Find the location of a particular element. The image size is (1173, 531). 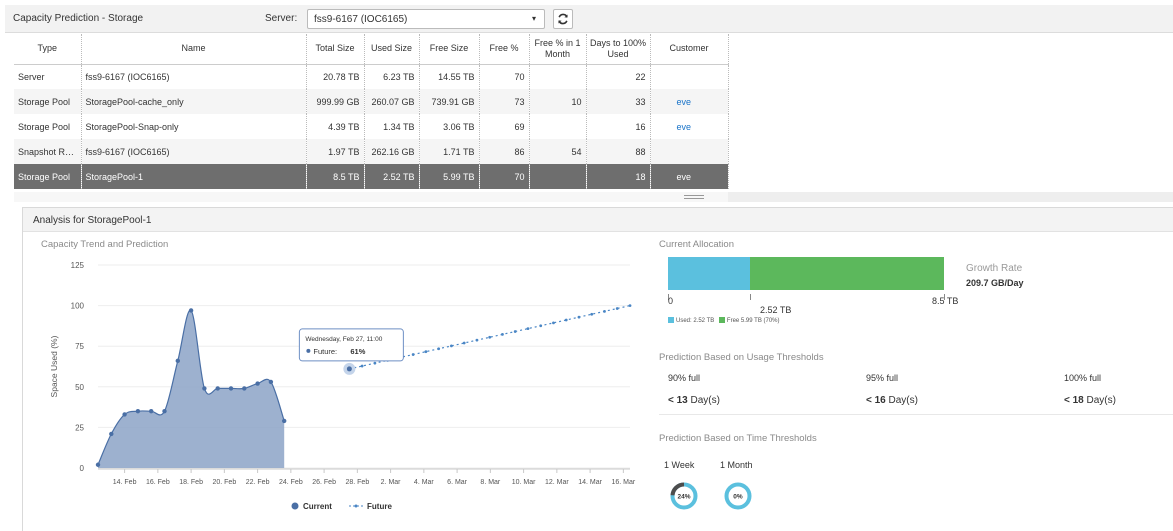

grid-footer-right is located at coordinates (950, 197).